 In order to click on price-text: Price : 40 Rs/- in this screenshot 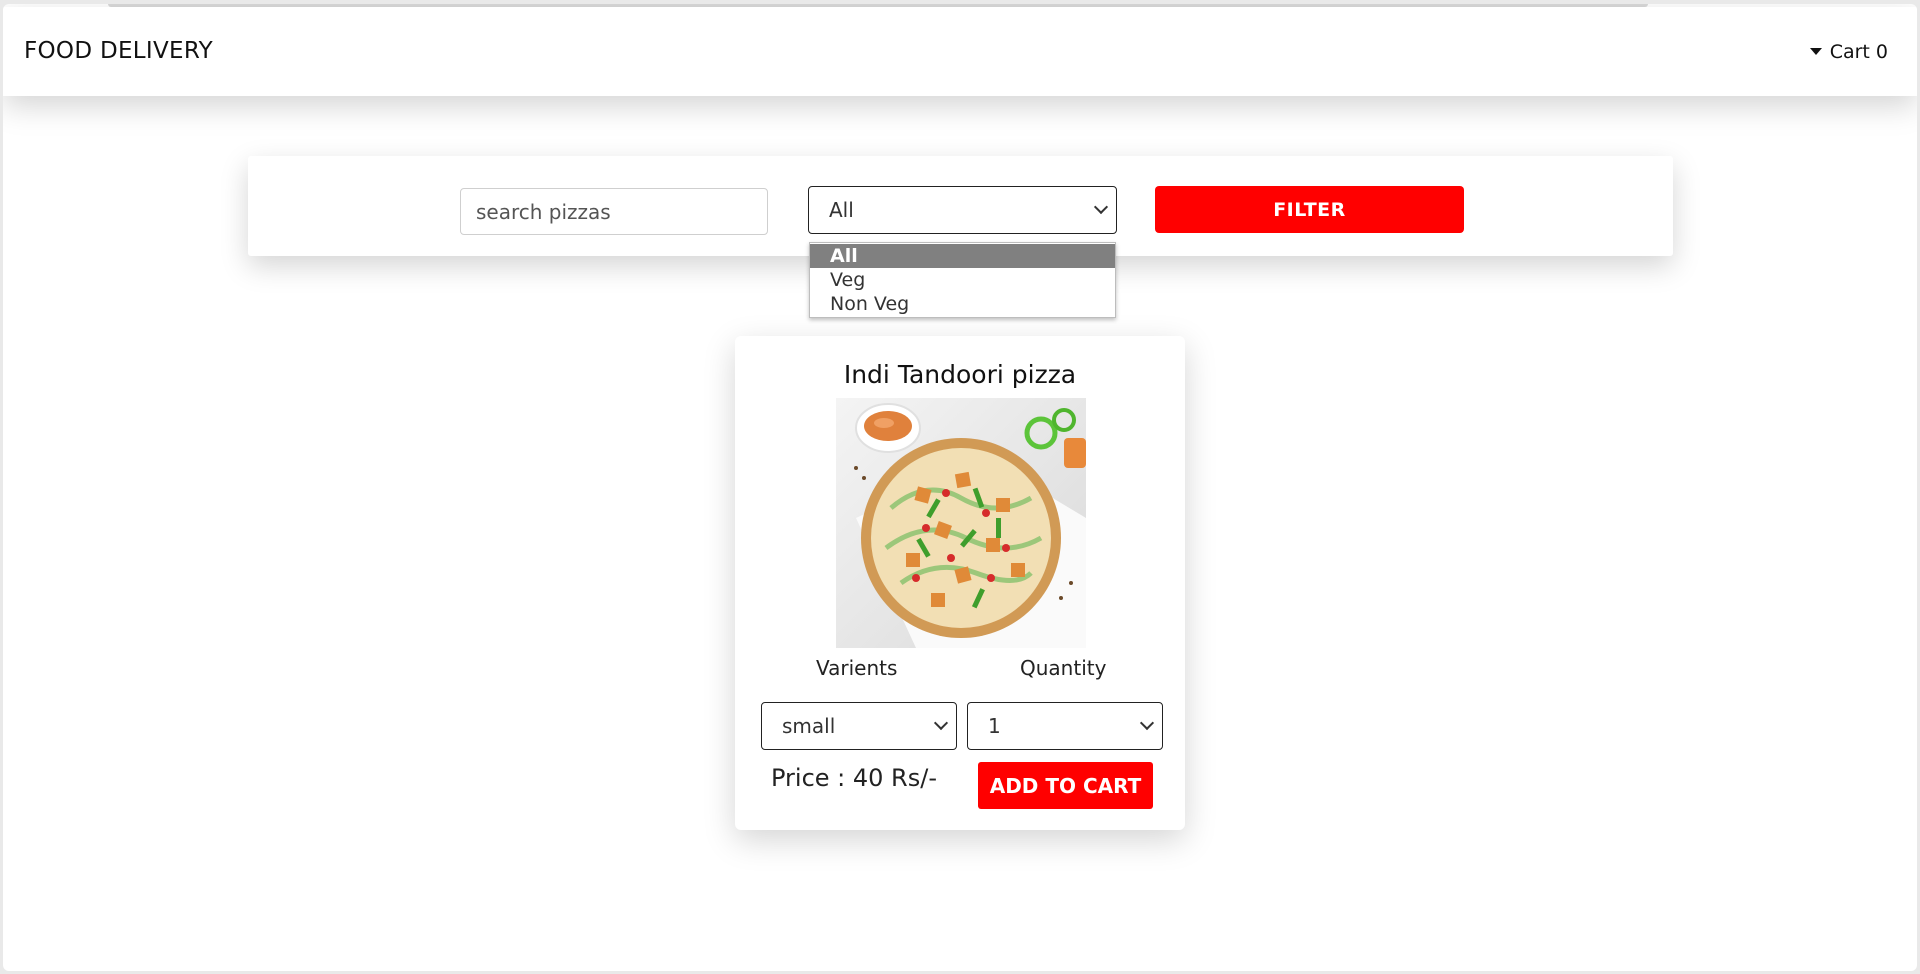, I will do `click(854, 778)`.